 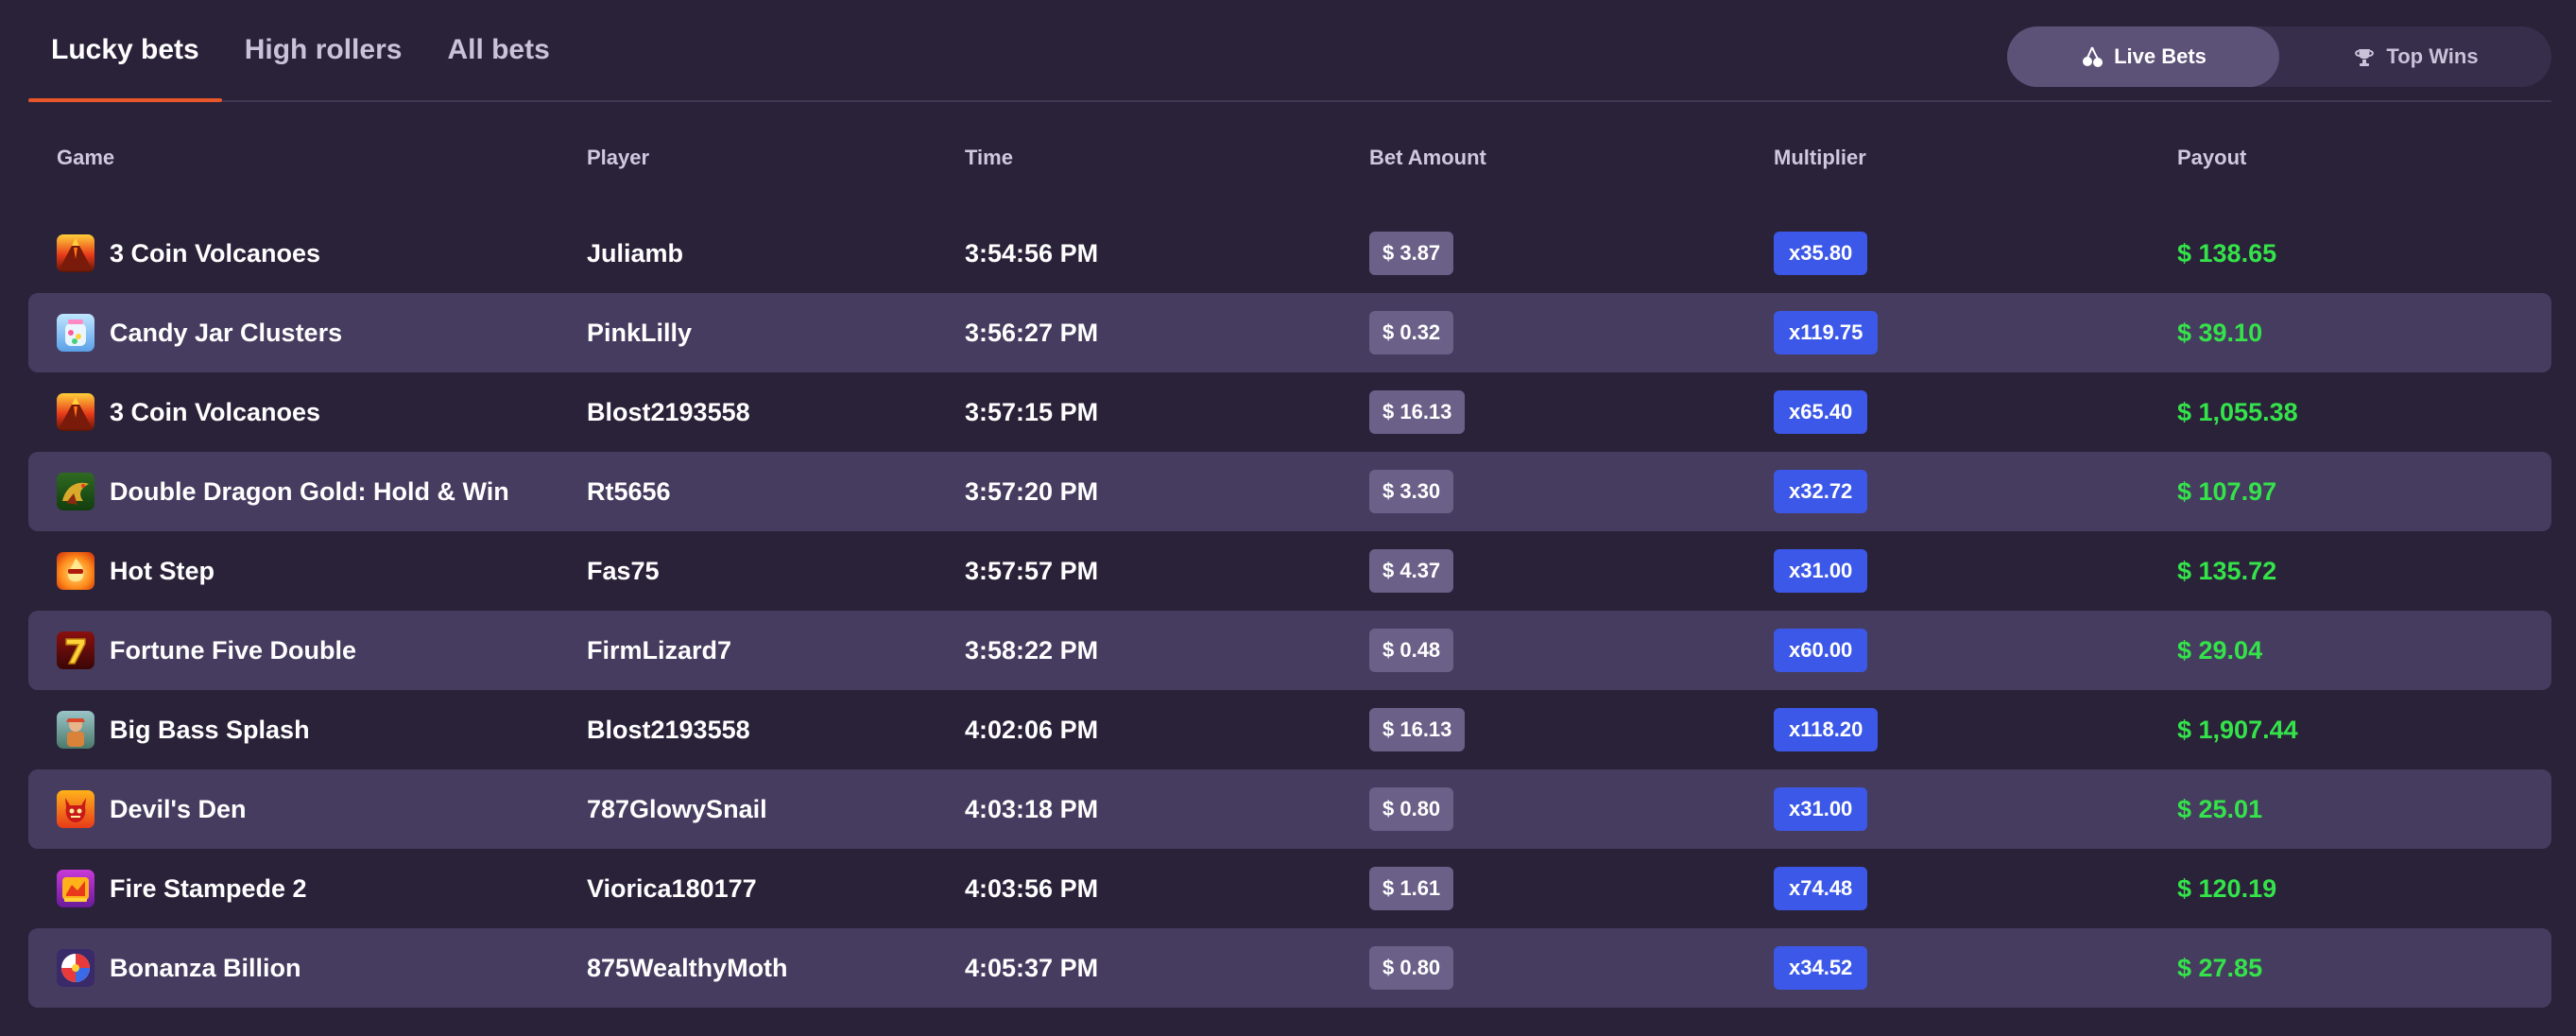 I want to click on game-cell: Fire Stampede 2, so click(x=182, y=889).